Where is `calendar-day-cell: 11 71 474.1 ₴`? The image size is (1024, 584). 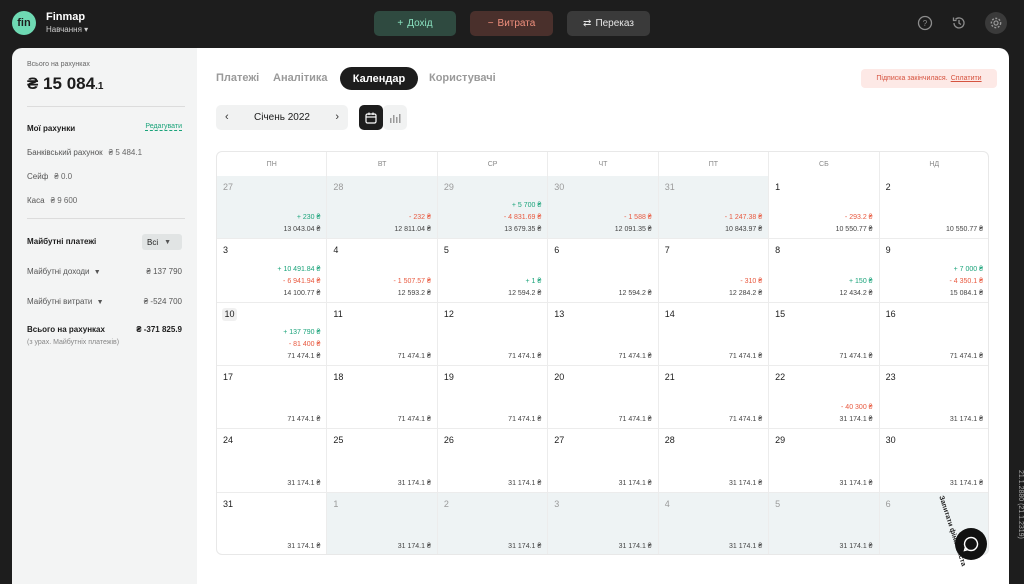 calendar-day-cell: 11 71 474.1 ₴ is located at coordinates (382, 334).